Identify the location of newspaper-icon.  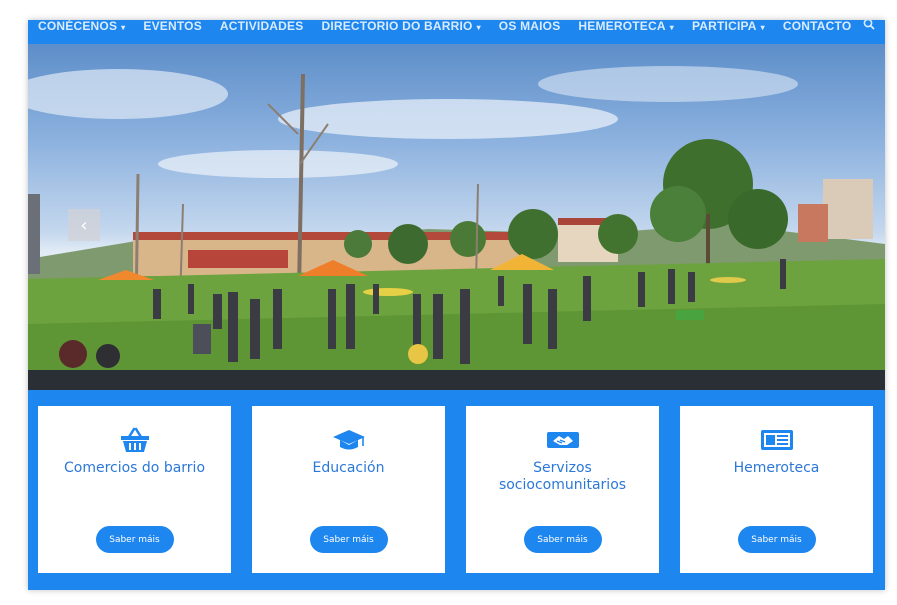
(777, 440).